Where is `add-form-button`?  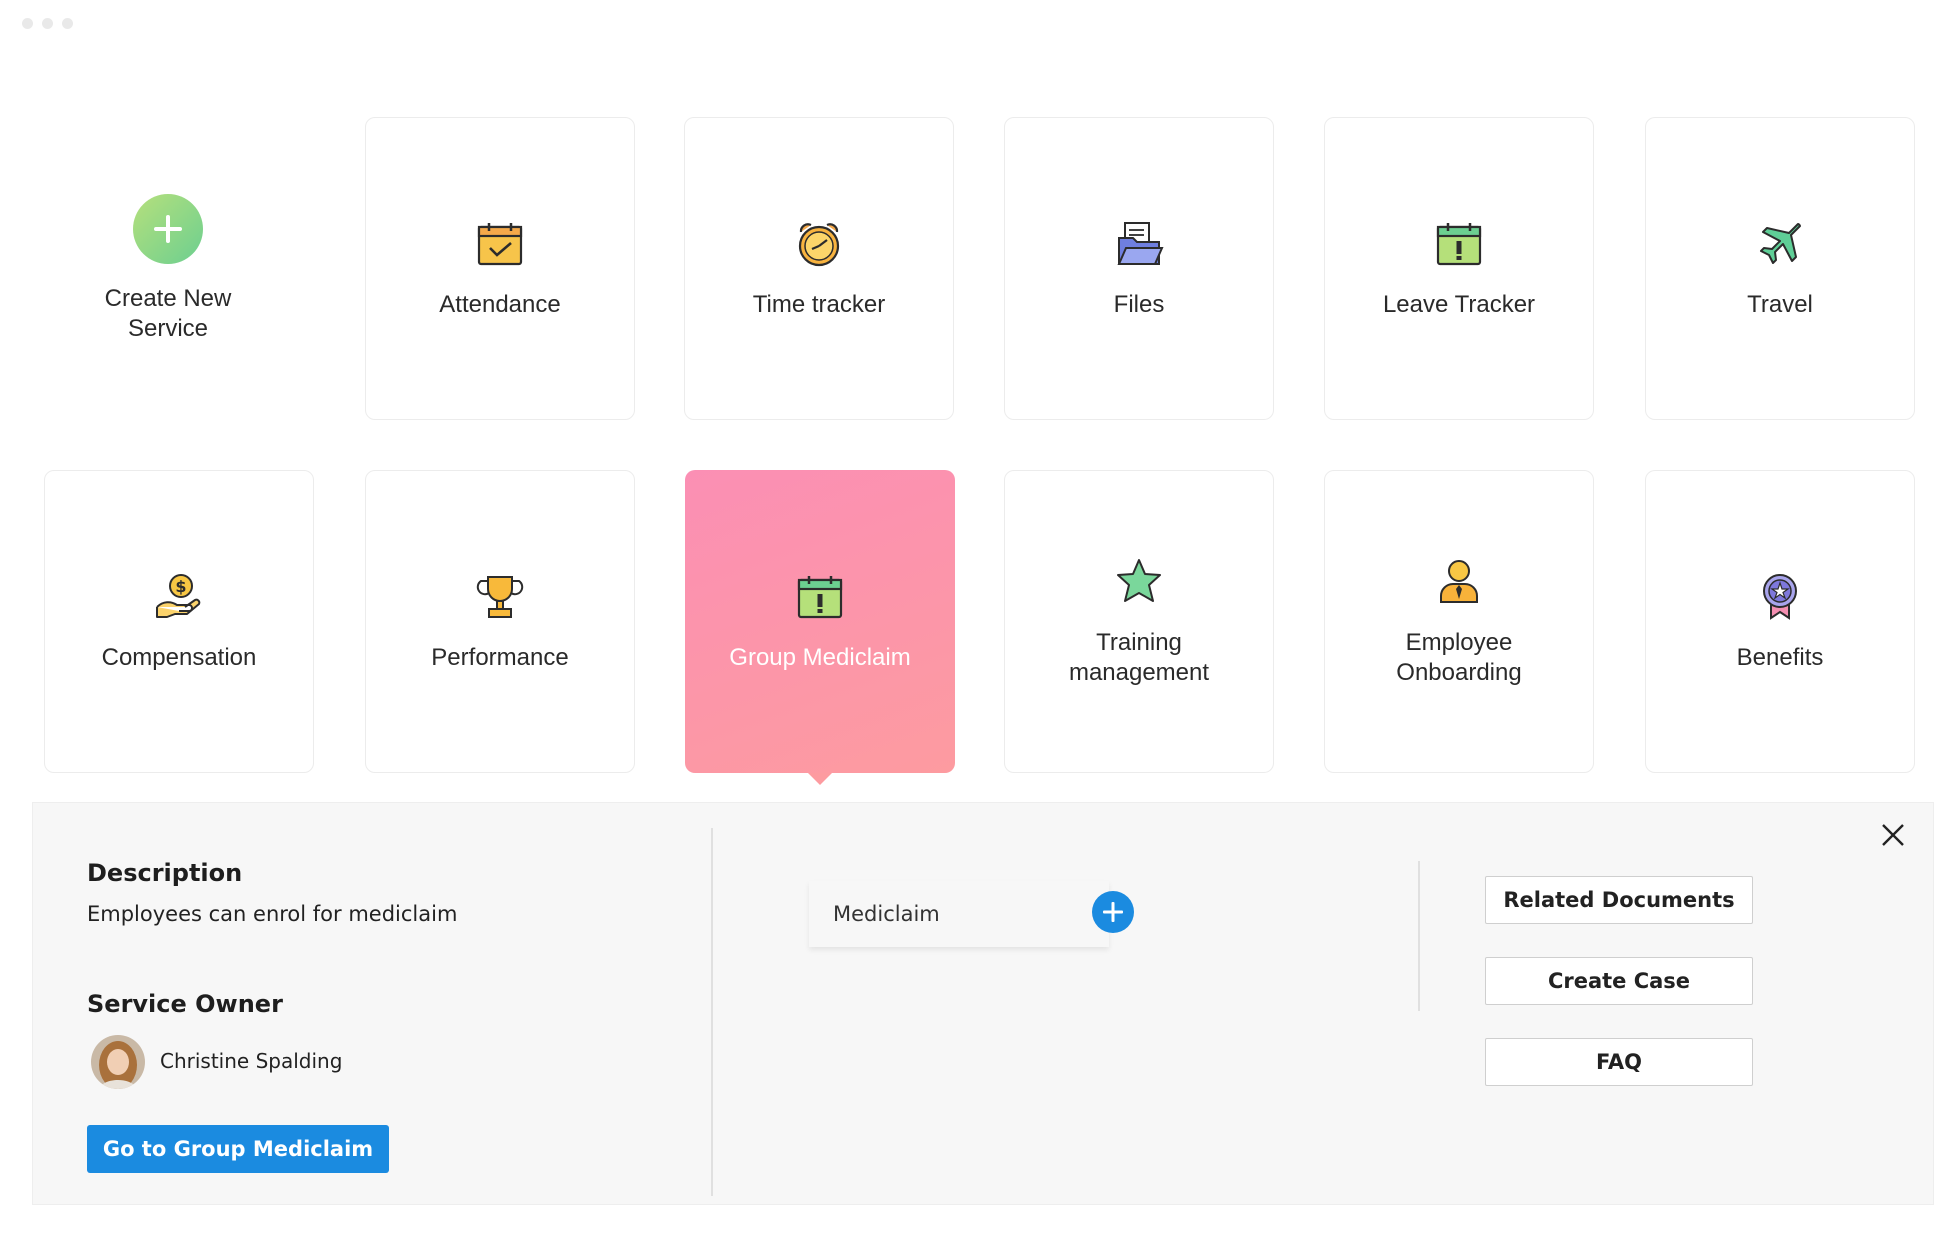
add-form-button is located at coordinates (1113, 912).